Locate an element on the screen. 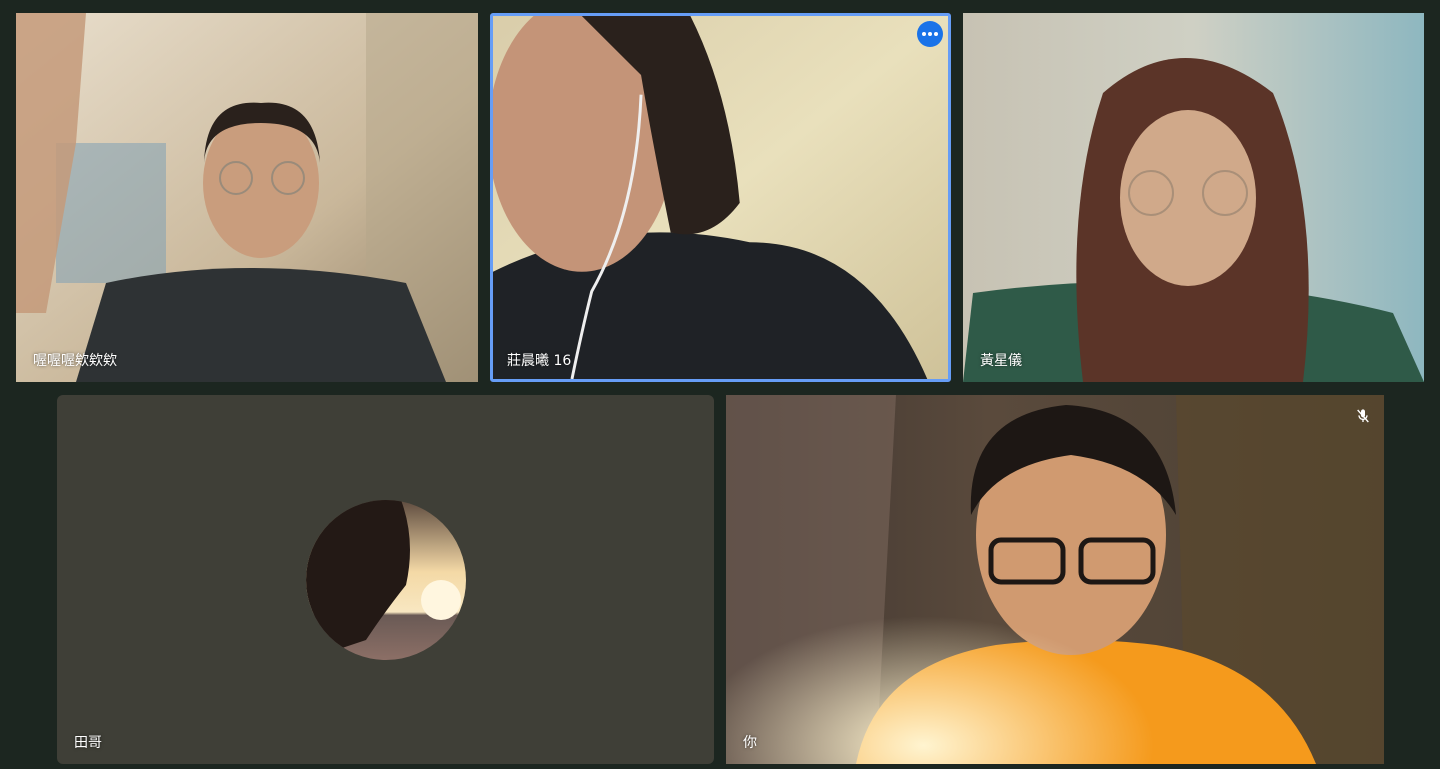 The image size is (1440, 769). participant-name-label: 莊晨曦 16 is located at coordinates (539, 361).